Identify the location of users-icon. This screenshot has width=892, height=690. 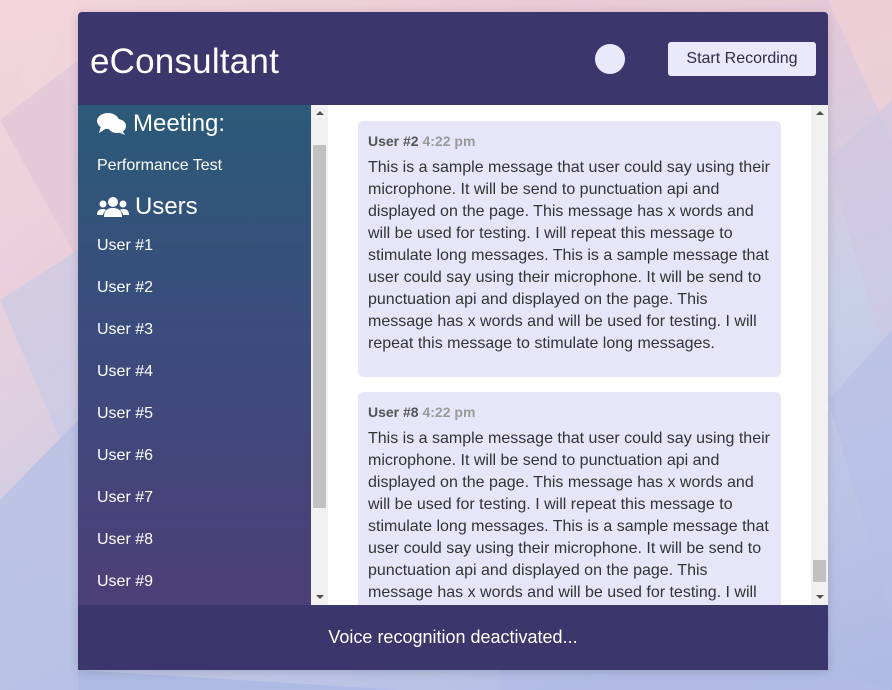
(113, 207).